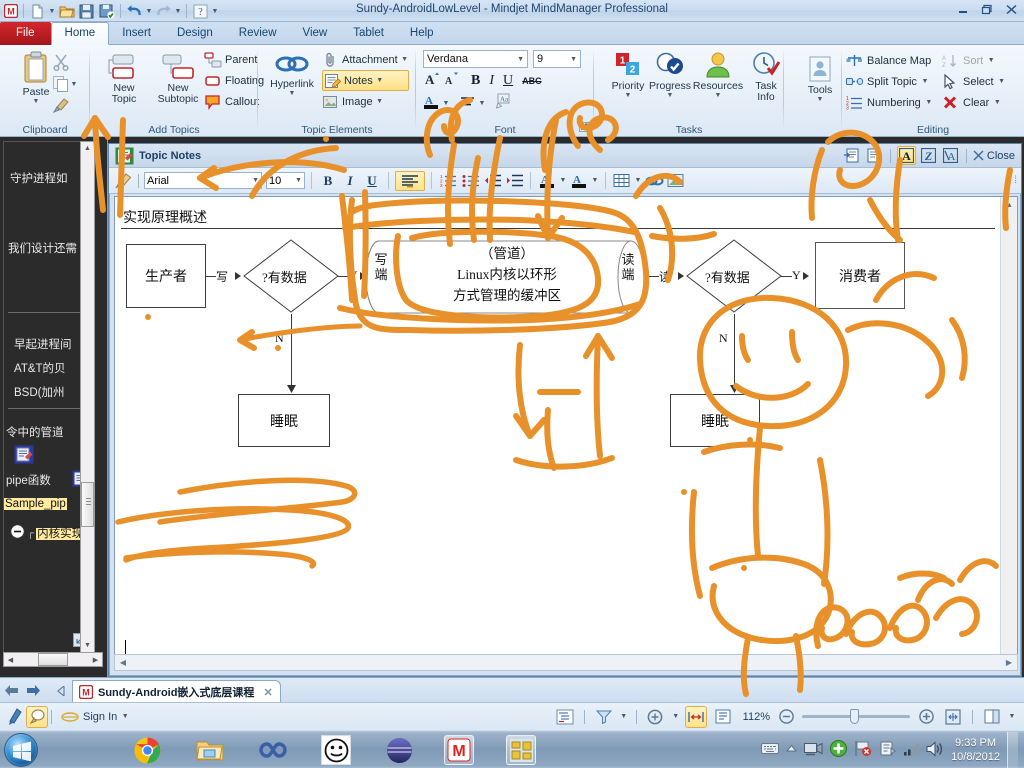 This screenshot has height=768, width=1024. I want to click on notes-vertical-scrollbar: ▲ ▼, so click(1008, 433).